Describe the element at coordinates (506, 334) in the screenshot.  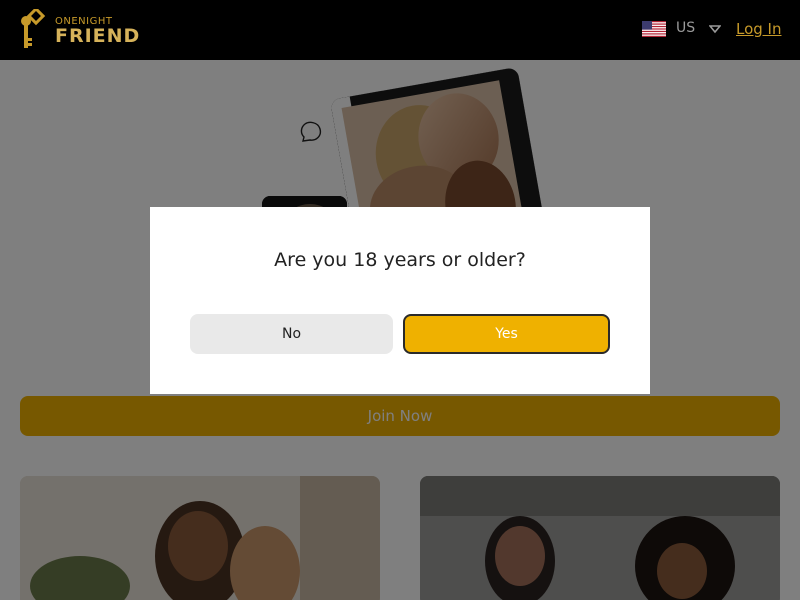
I see `yes-button: Yes` at that location.